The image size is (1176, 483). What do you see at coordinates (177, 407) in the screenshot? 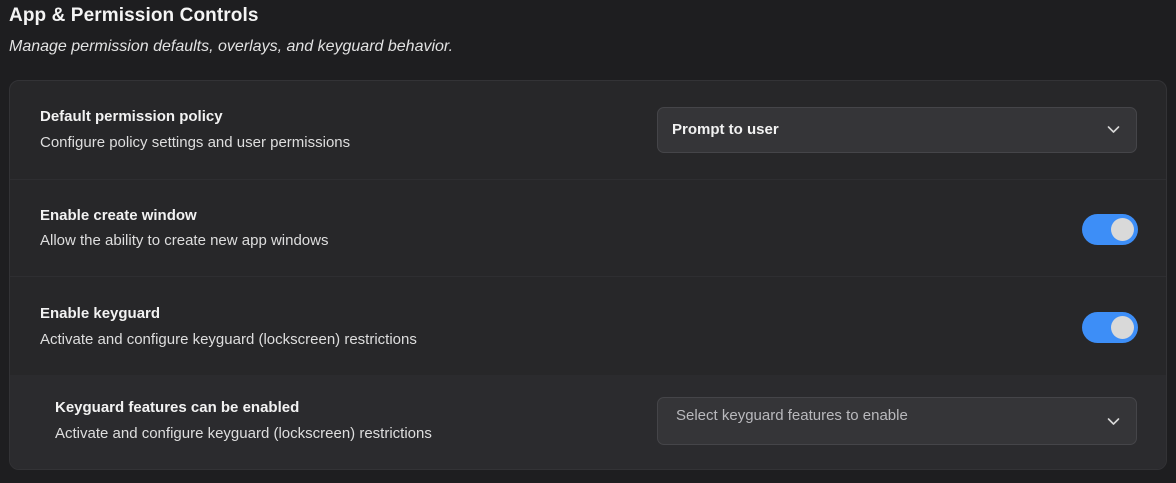
I see `keyguard-features-title: Keyguard features can be enabled` at bounding box center [177, 407].